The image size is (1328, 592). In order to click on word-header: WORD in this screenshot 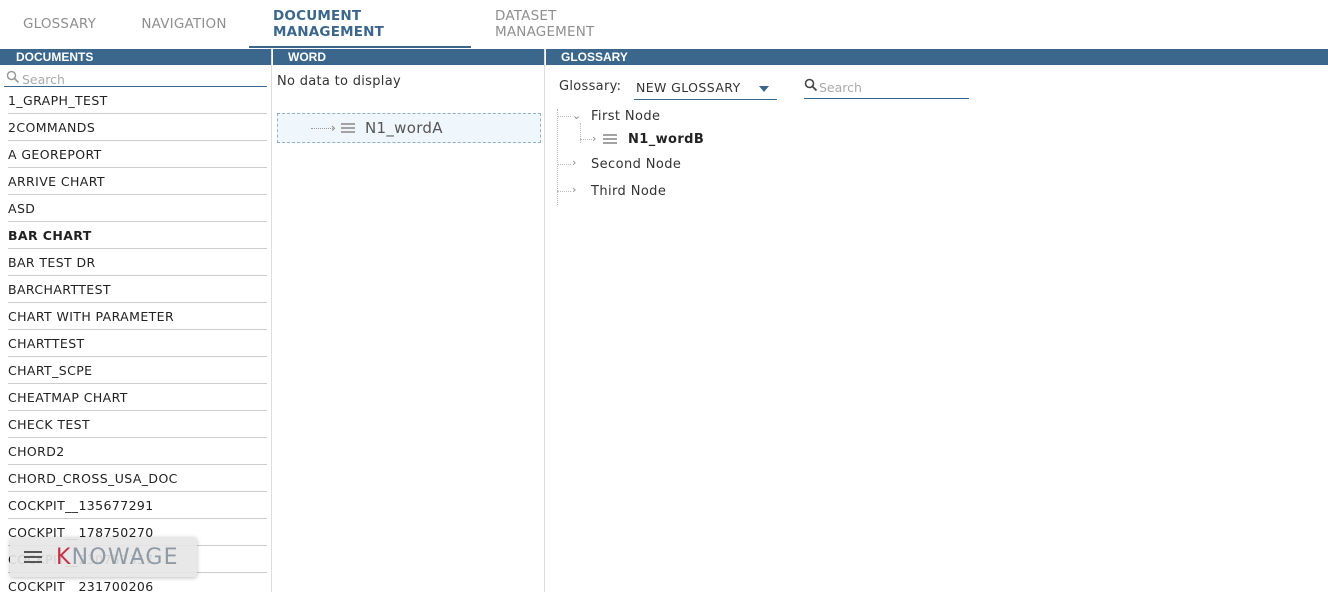, I will do `click(408, 57)`.